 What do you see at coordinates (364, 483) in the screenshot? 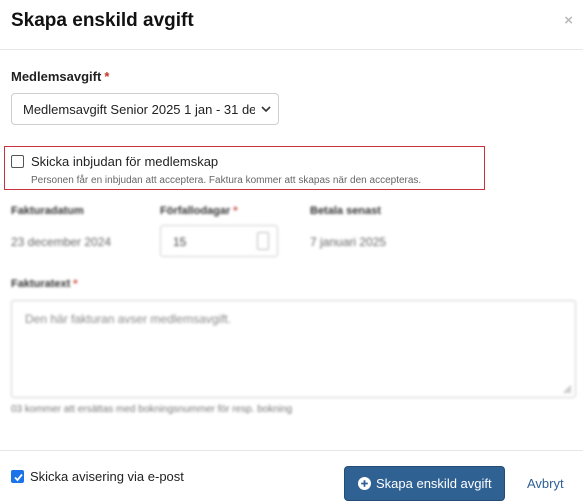
I see `plus-circle-icon` at bounding box center [364, 483].